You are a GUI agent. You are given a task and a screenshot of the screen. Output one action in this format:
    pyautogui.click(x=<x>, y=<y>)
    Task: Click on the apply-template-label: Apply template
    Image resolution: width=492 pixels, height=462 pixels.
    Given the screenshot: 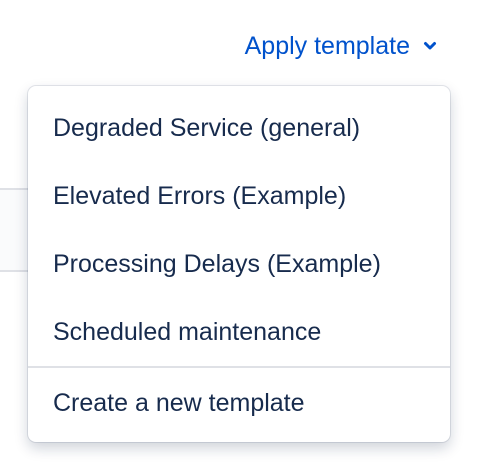 What is the action you would take?
    pyautogui.click(x=327, y=45)
    